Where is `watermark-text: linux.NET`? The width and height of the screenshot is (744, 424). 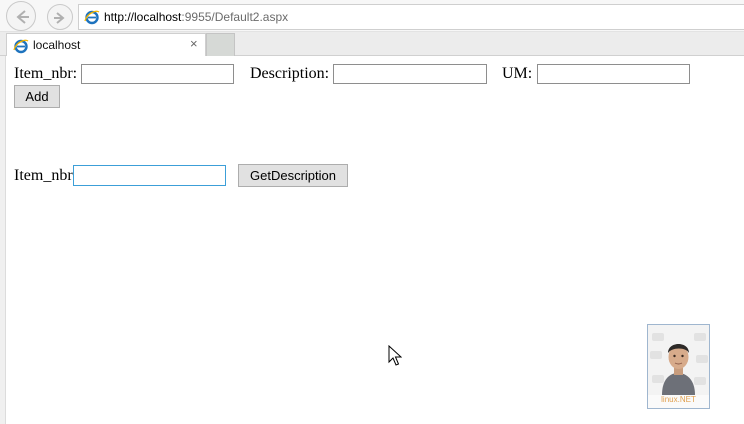 watermark-text: linux.NET is located at coordinates (678, 399).